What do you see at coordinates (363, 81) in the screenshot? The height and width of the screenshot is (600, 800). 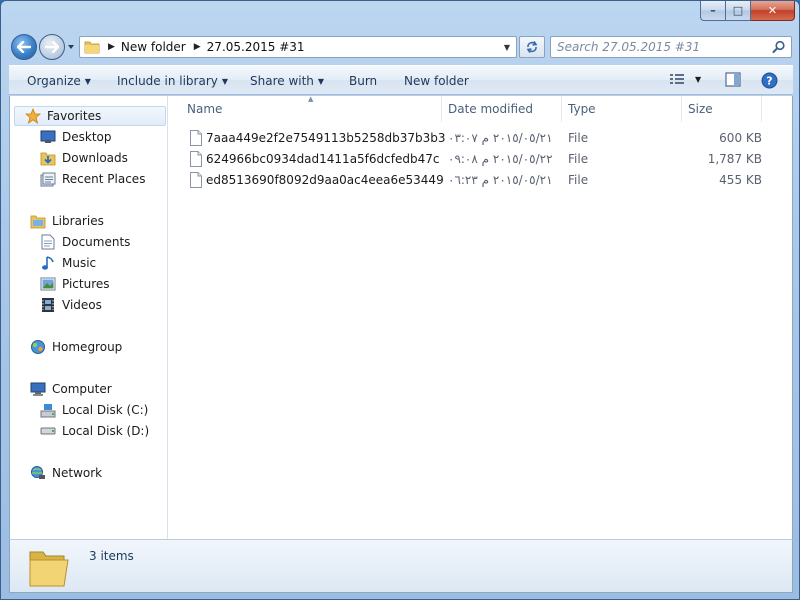 I see `burn-button: Burn` at bounding box center [363, 81].